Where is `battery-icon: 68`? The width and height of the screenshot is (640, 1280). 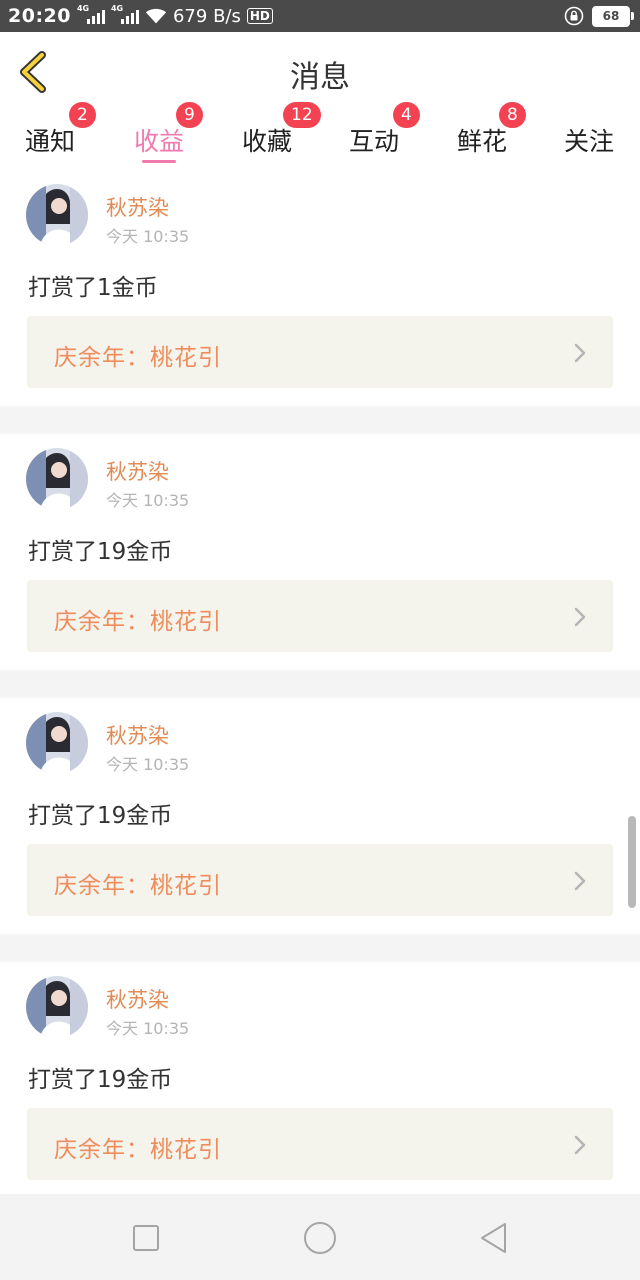 battery-icon: 68 is located at coordinates (613, 16).